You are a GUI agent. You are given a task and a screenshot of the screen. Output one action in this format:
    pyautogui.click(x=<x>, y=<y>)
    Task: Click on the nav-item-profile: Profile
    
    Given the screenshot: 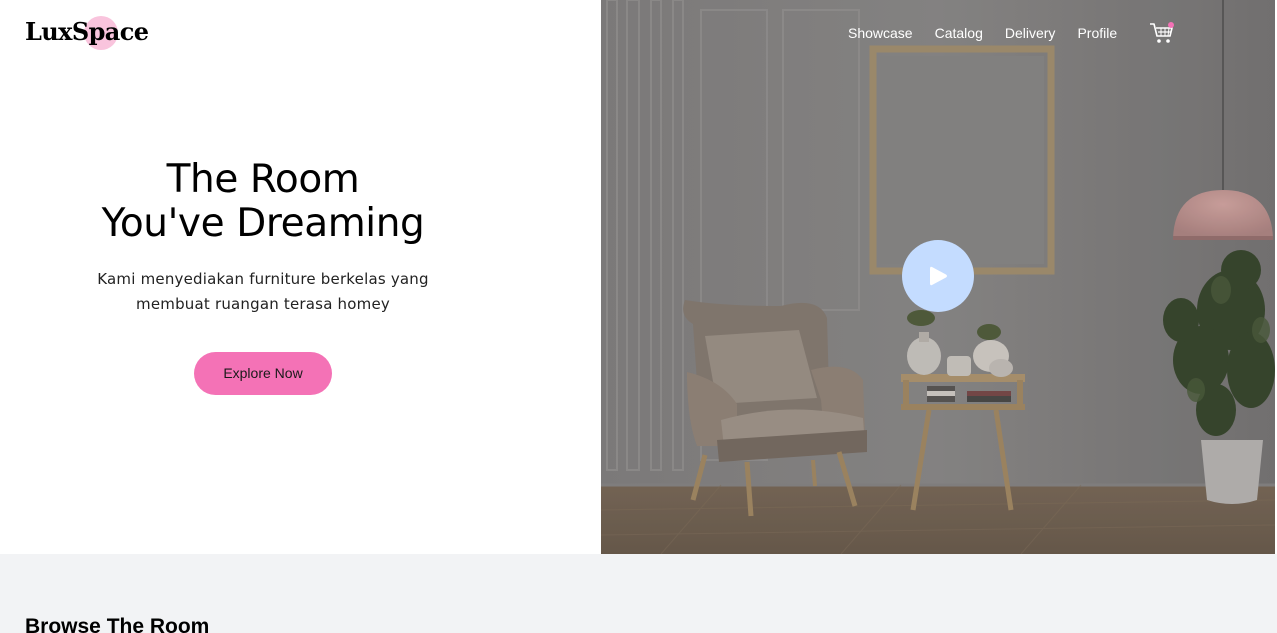 What is the action you would take?
    pyautogui.click(x=1097, y=33)
    